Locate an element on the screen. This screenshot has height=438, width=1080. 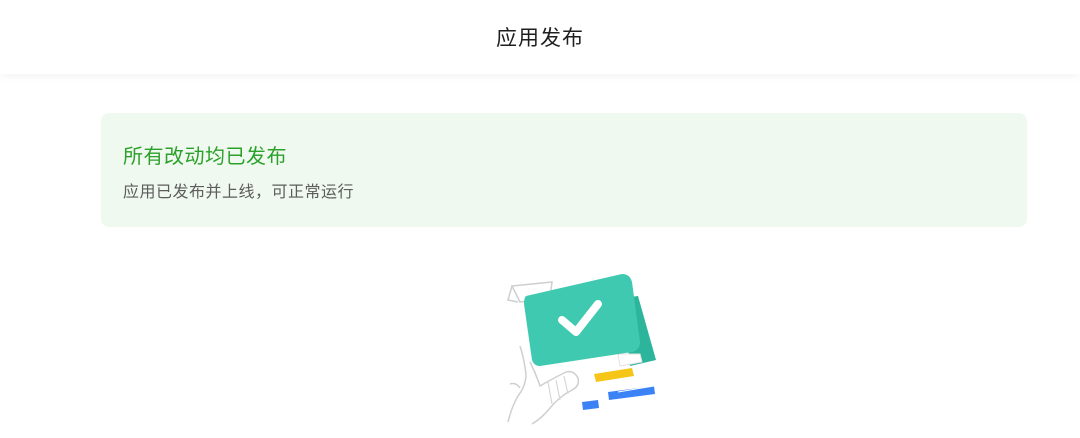
status-title: 所有改动均已发布 is located at coordinates (205, 156).